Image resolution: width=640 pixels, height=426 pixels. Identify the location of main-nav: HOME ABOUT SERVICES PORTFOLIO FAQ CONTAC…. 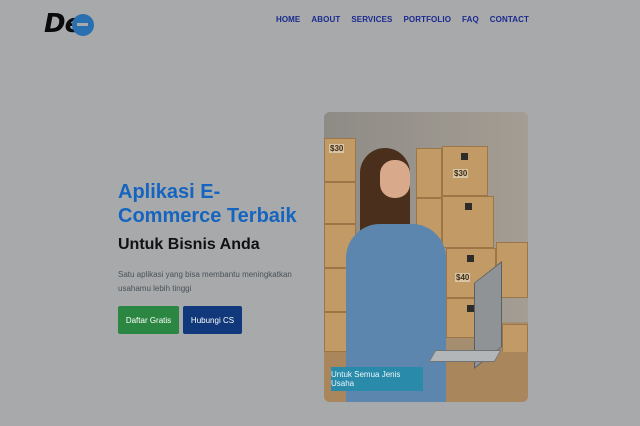
(402, 19).